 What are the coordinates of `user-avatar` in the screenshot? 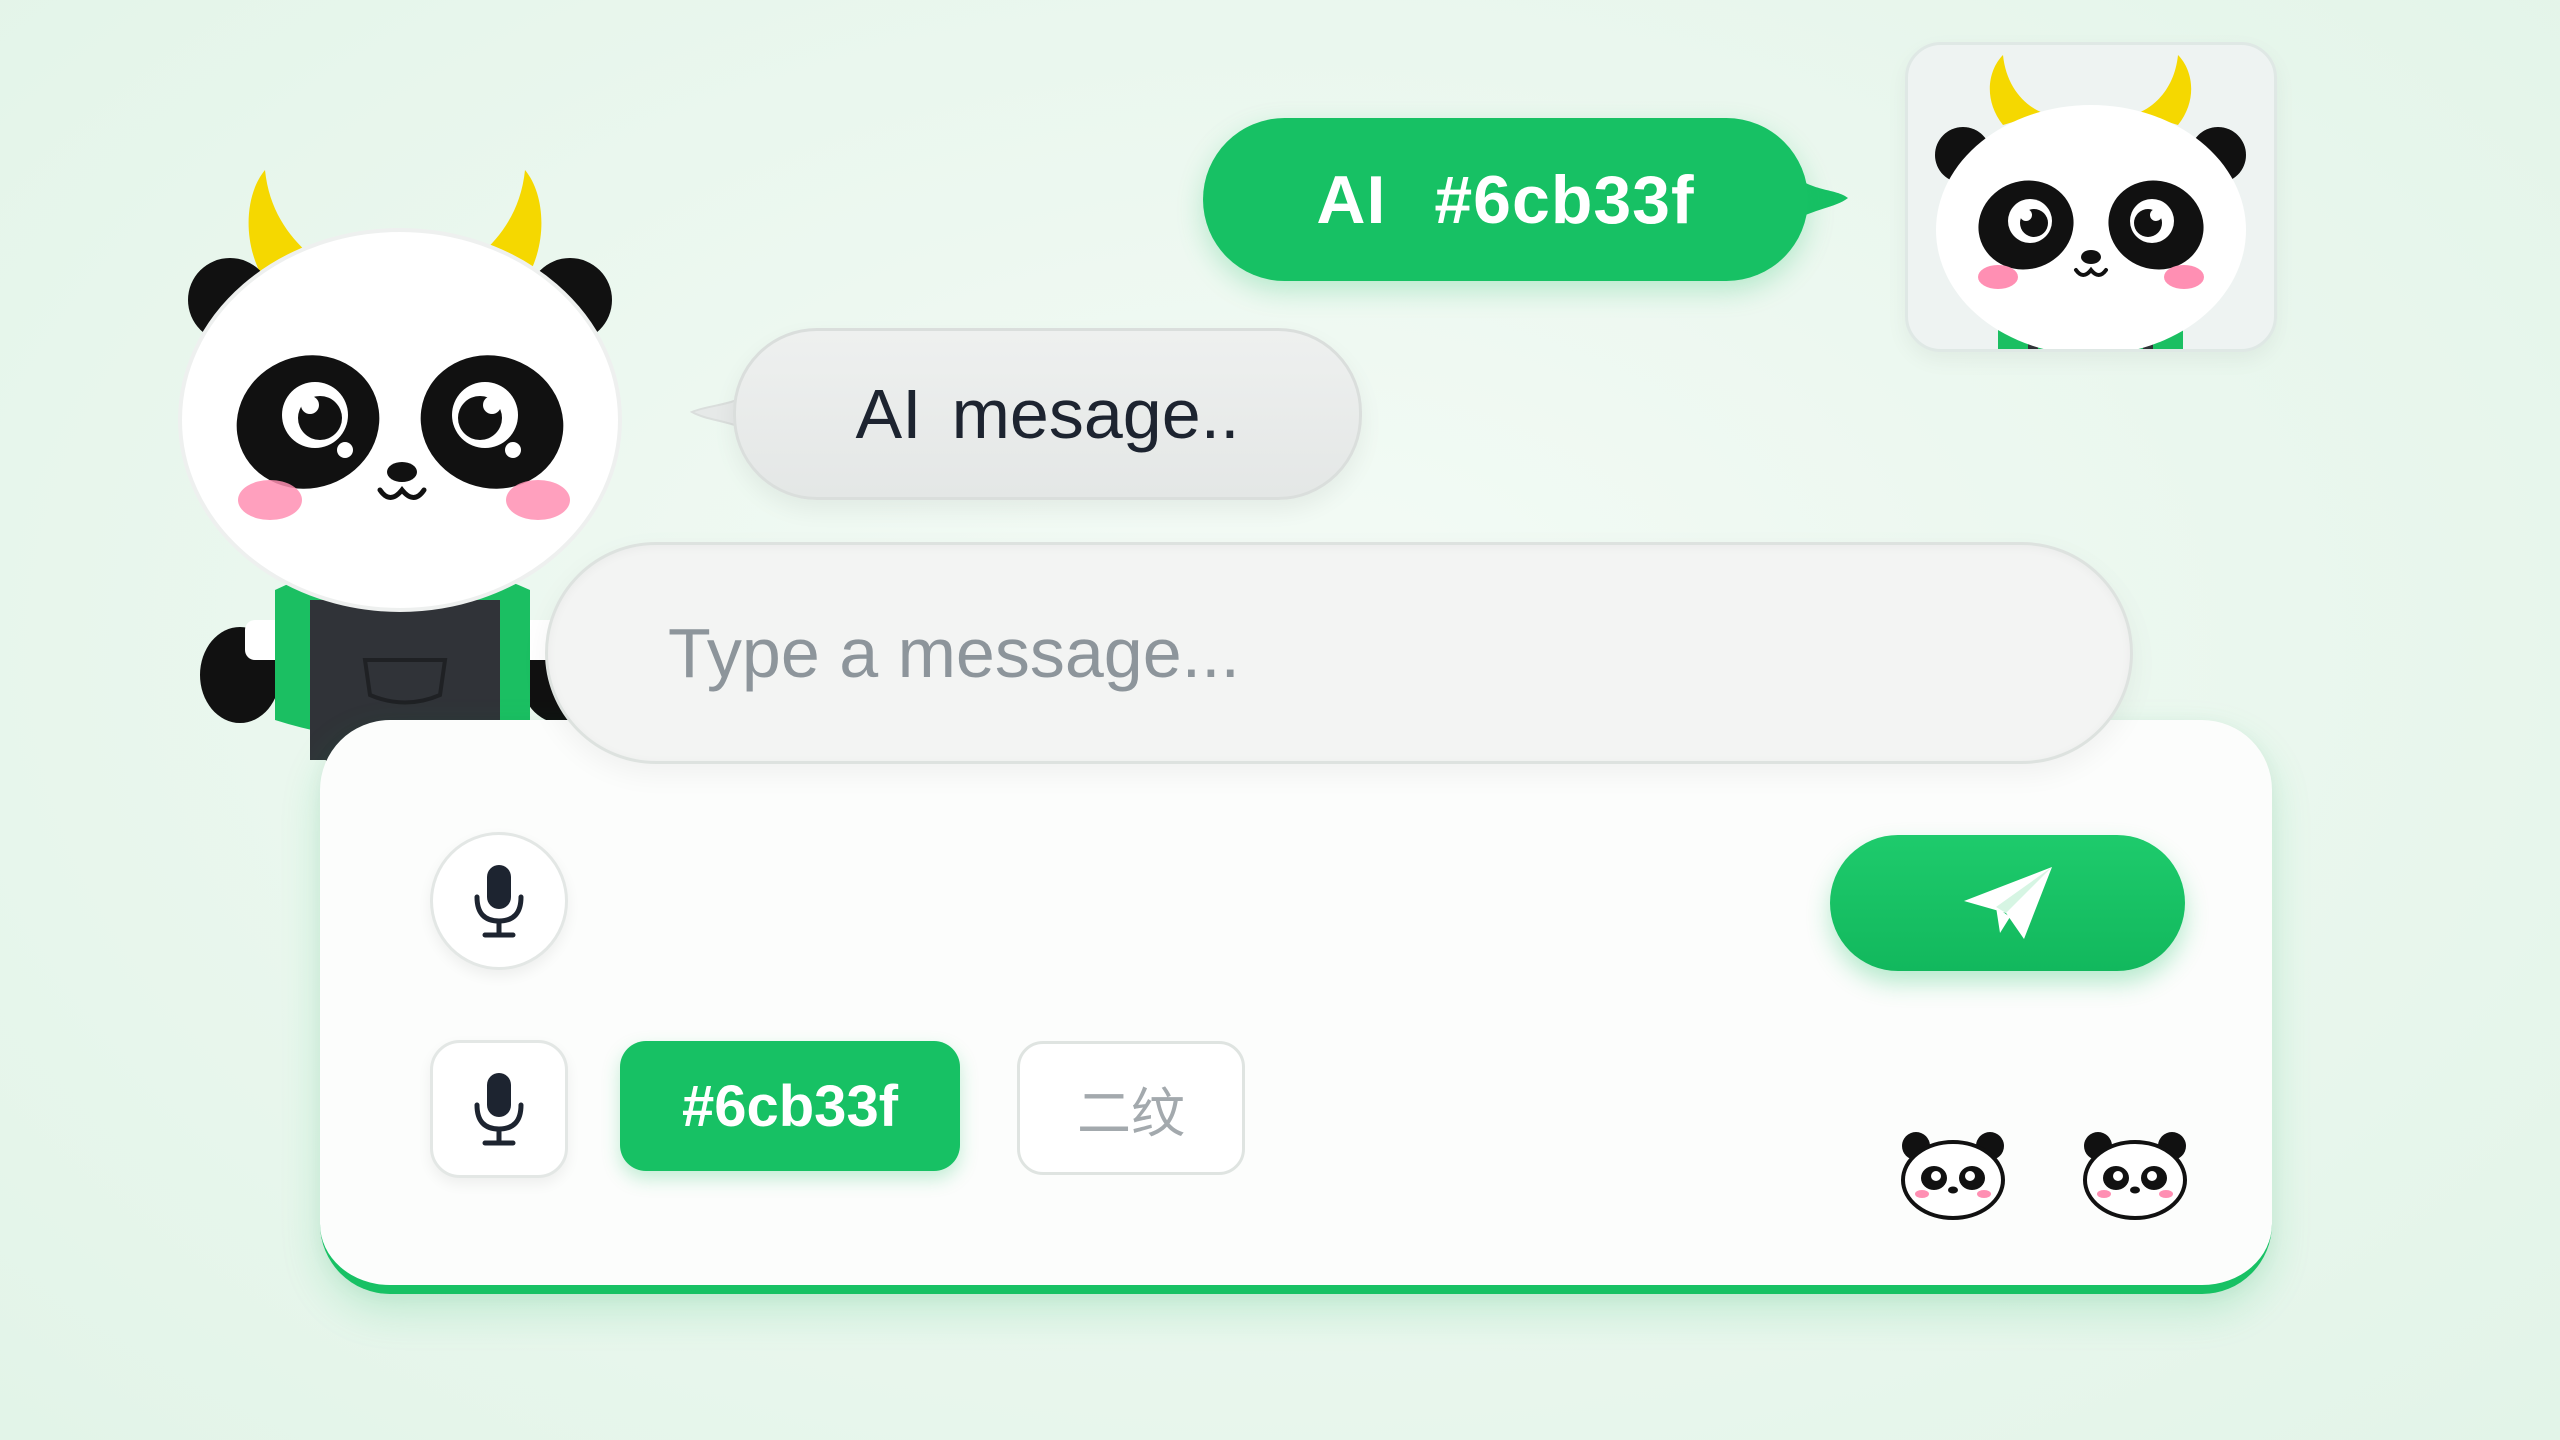 It's located at (2091, 197).